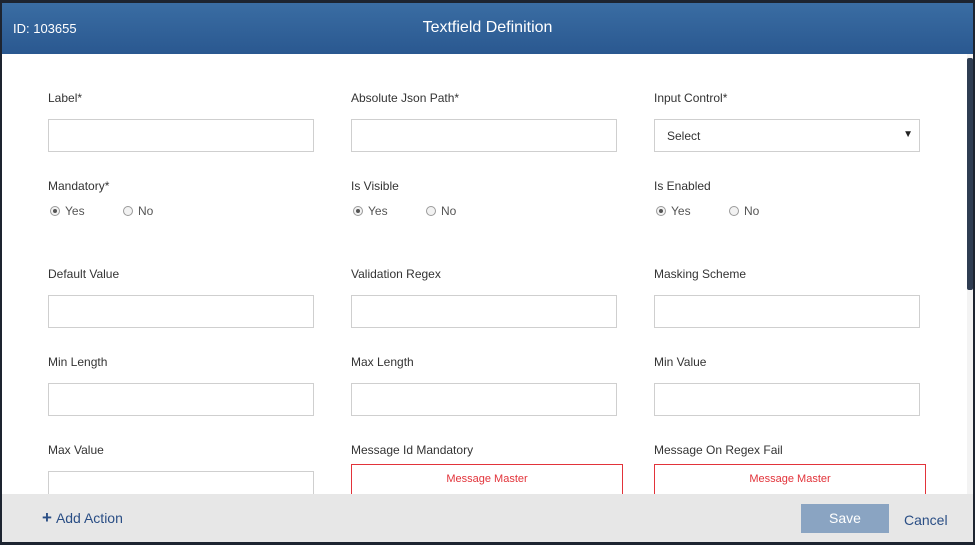 The width and height of the screenshot is (975, 545). What do you see at coordinates (181, 468) in the screenshot?
I see `max-value-field-group: Max Value` at bounding box center [181, 468].